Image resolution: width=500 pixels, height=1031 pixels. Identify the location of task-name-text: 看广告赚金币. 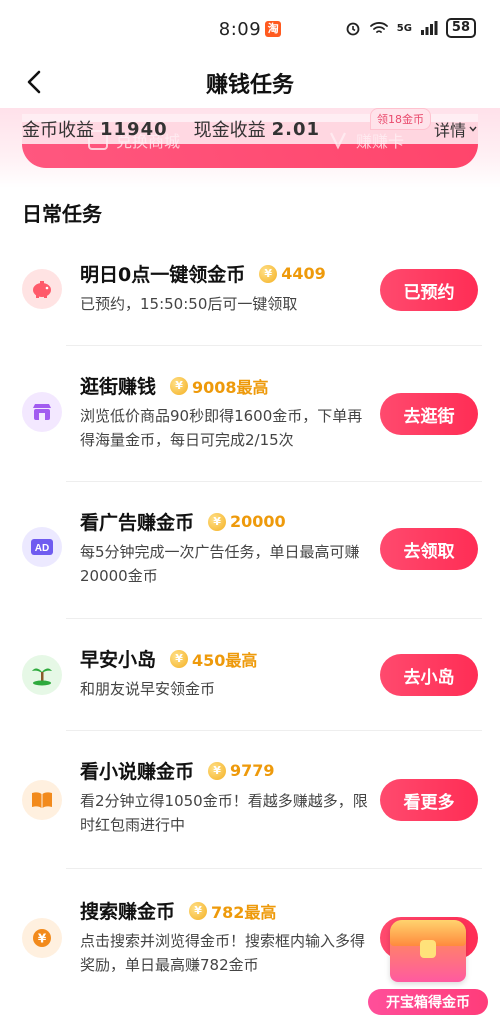
(137, 523).